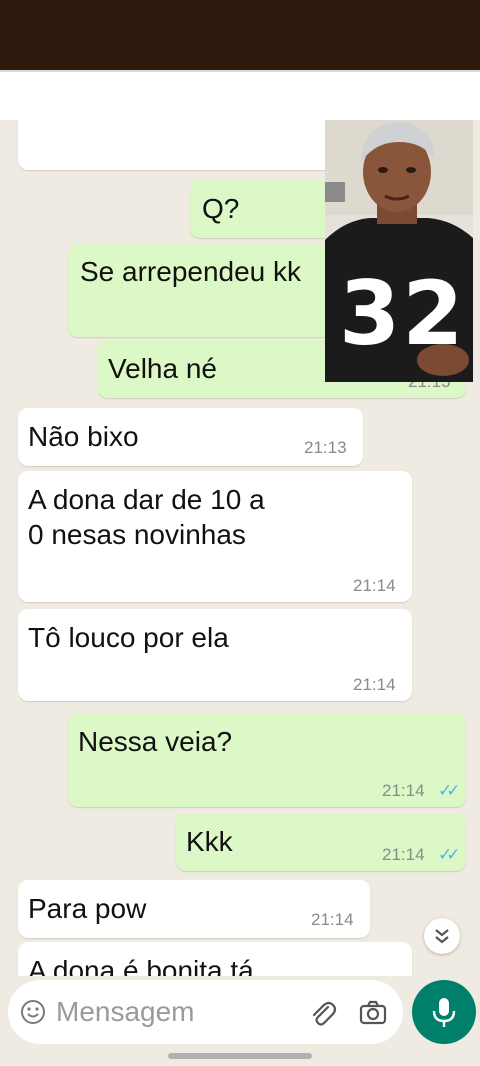 The height and width of the screenshot is (1066, 480). Describe the element at coordinates (240, 35) in the screenshot. I see `status-bar` at that location.